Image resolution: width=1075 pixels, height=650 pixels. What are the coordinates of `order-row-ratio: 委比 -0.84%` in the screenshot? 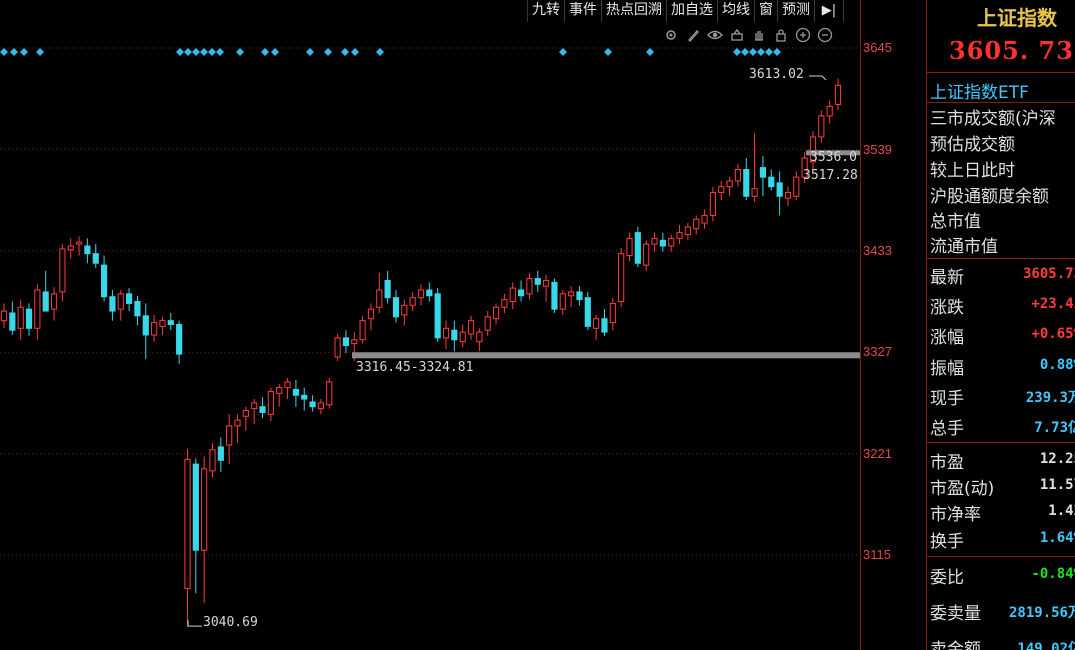 It's located at (1001, 574).